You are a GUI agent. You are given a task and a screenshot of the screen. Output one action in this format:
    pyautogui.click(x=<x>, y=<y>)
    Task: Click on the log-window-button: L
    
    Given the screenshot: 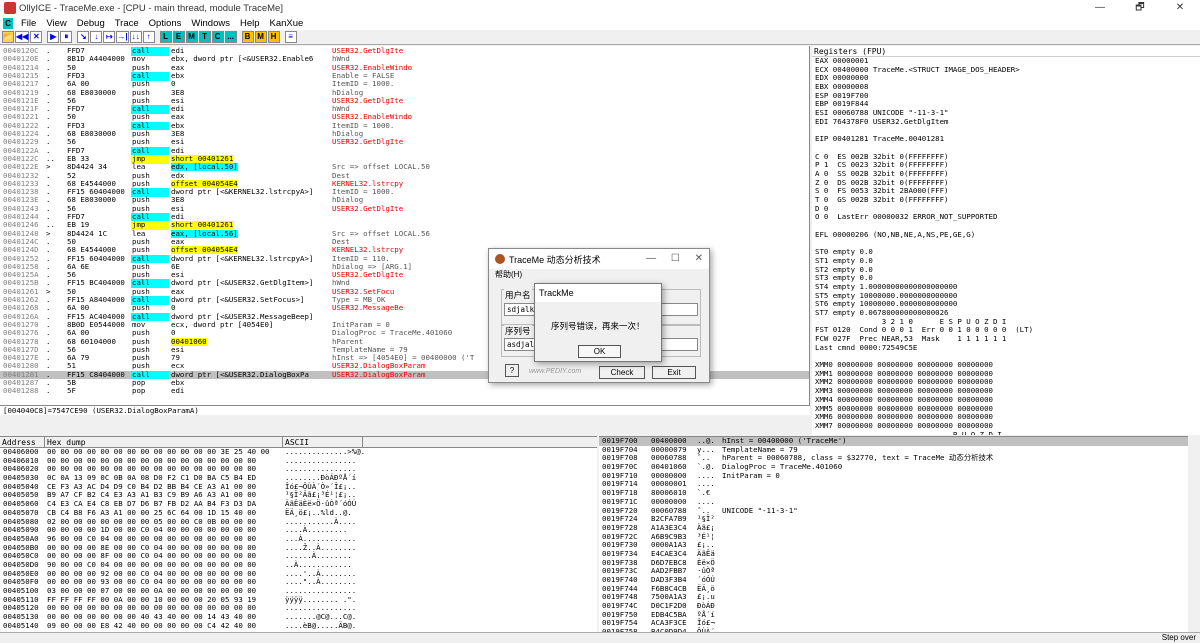 What is the action you would take?
    pyautogui.click(x=165, y=37)
    